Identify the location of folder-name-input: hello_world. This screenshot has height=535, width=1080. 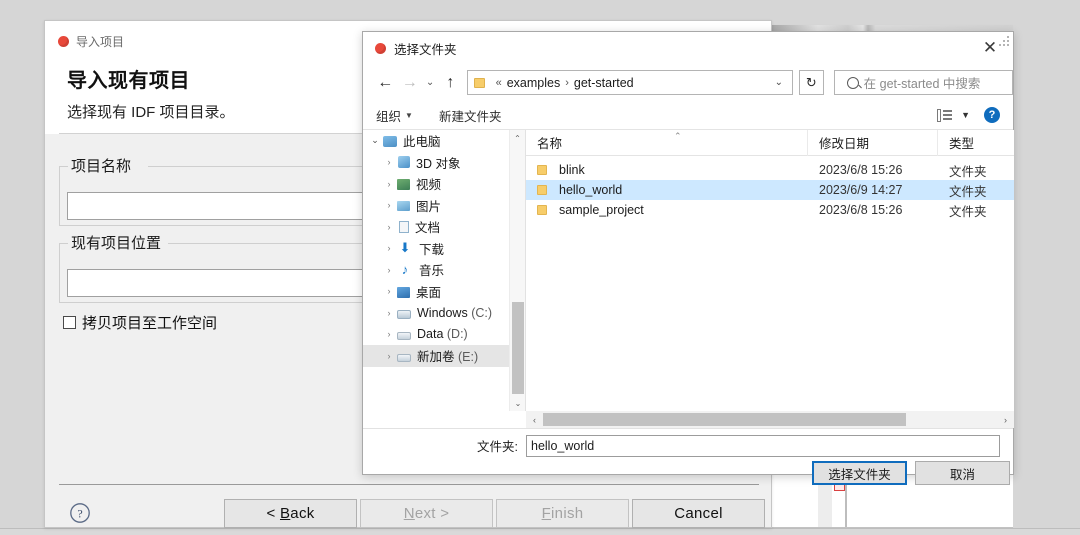
(763, 445).